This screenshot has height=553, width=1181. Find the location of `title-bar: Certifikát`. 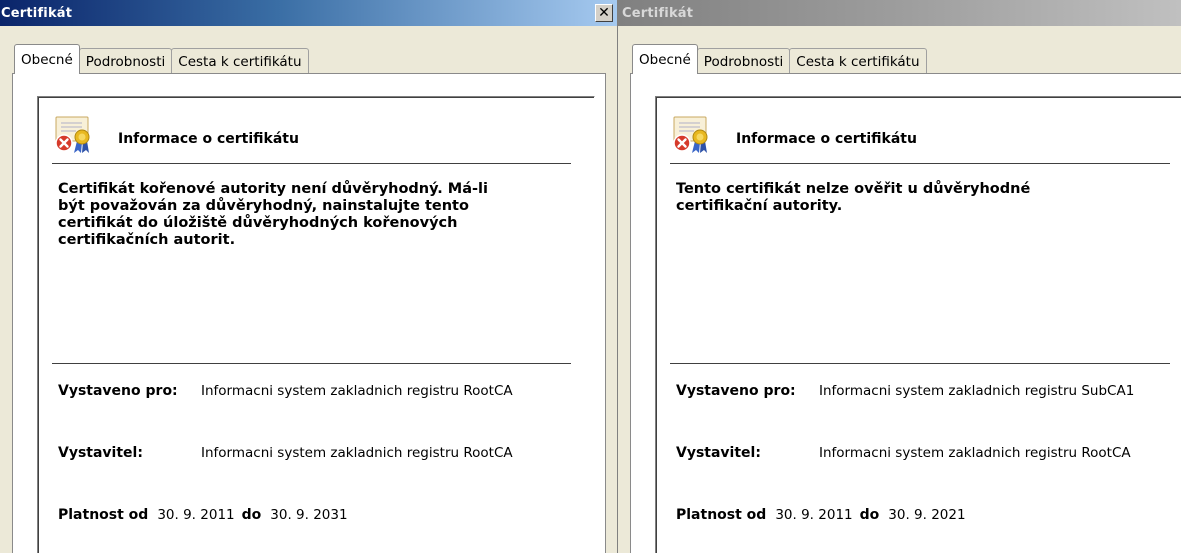

title-bar: Certifikát is located at coordinates (899, 13).